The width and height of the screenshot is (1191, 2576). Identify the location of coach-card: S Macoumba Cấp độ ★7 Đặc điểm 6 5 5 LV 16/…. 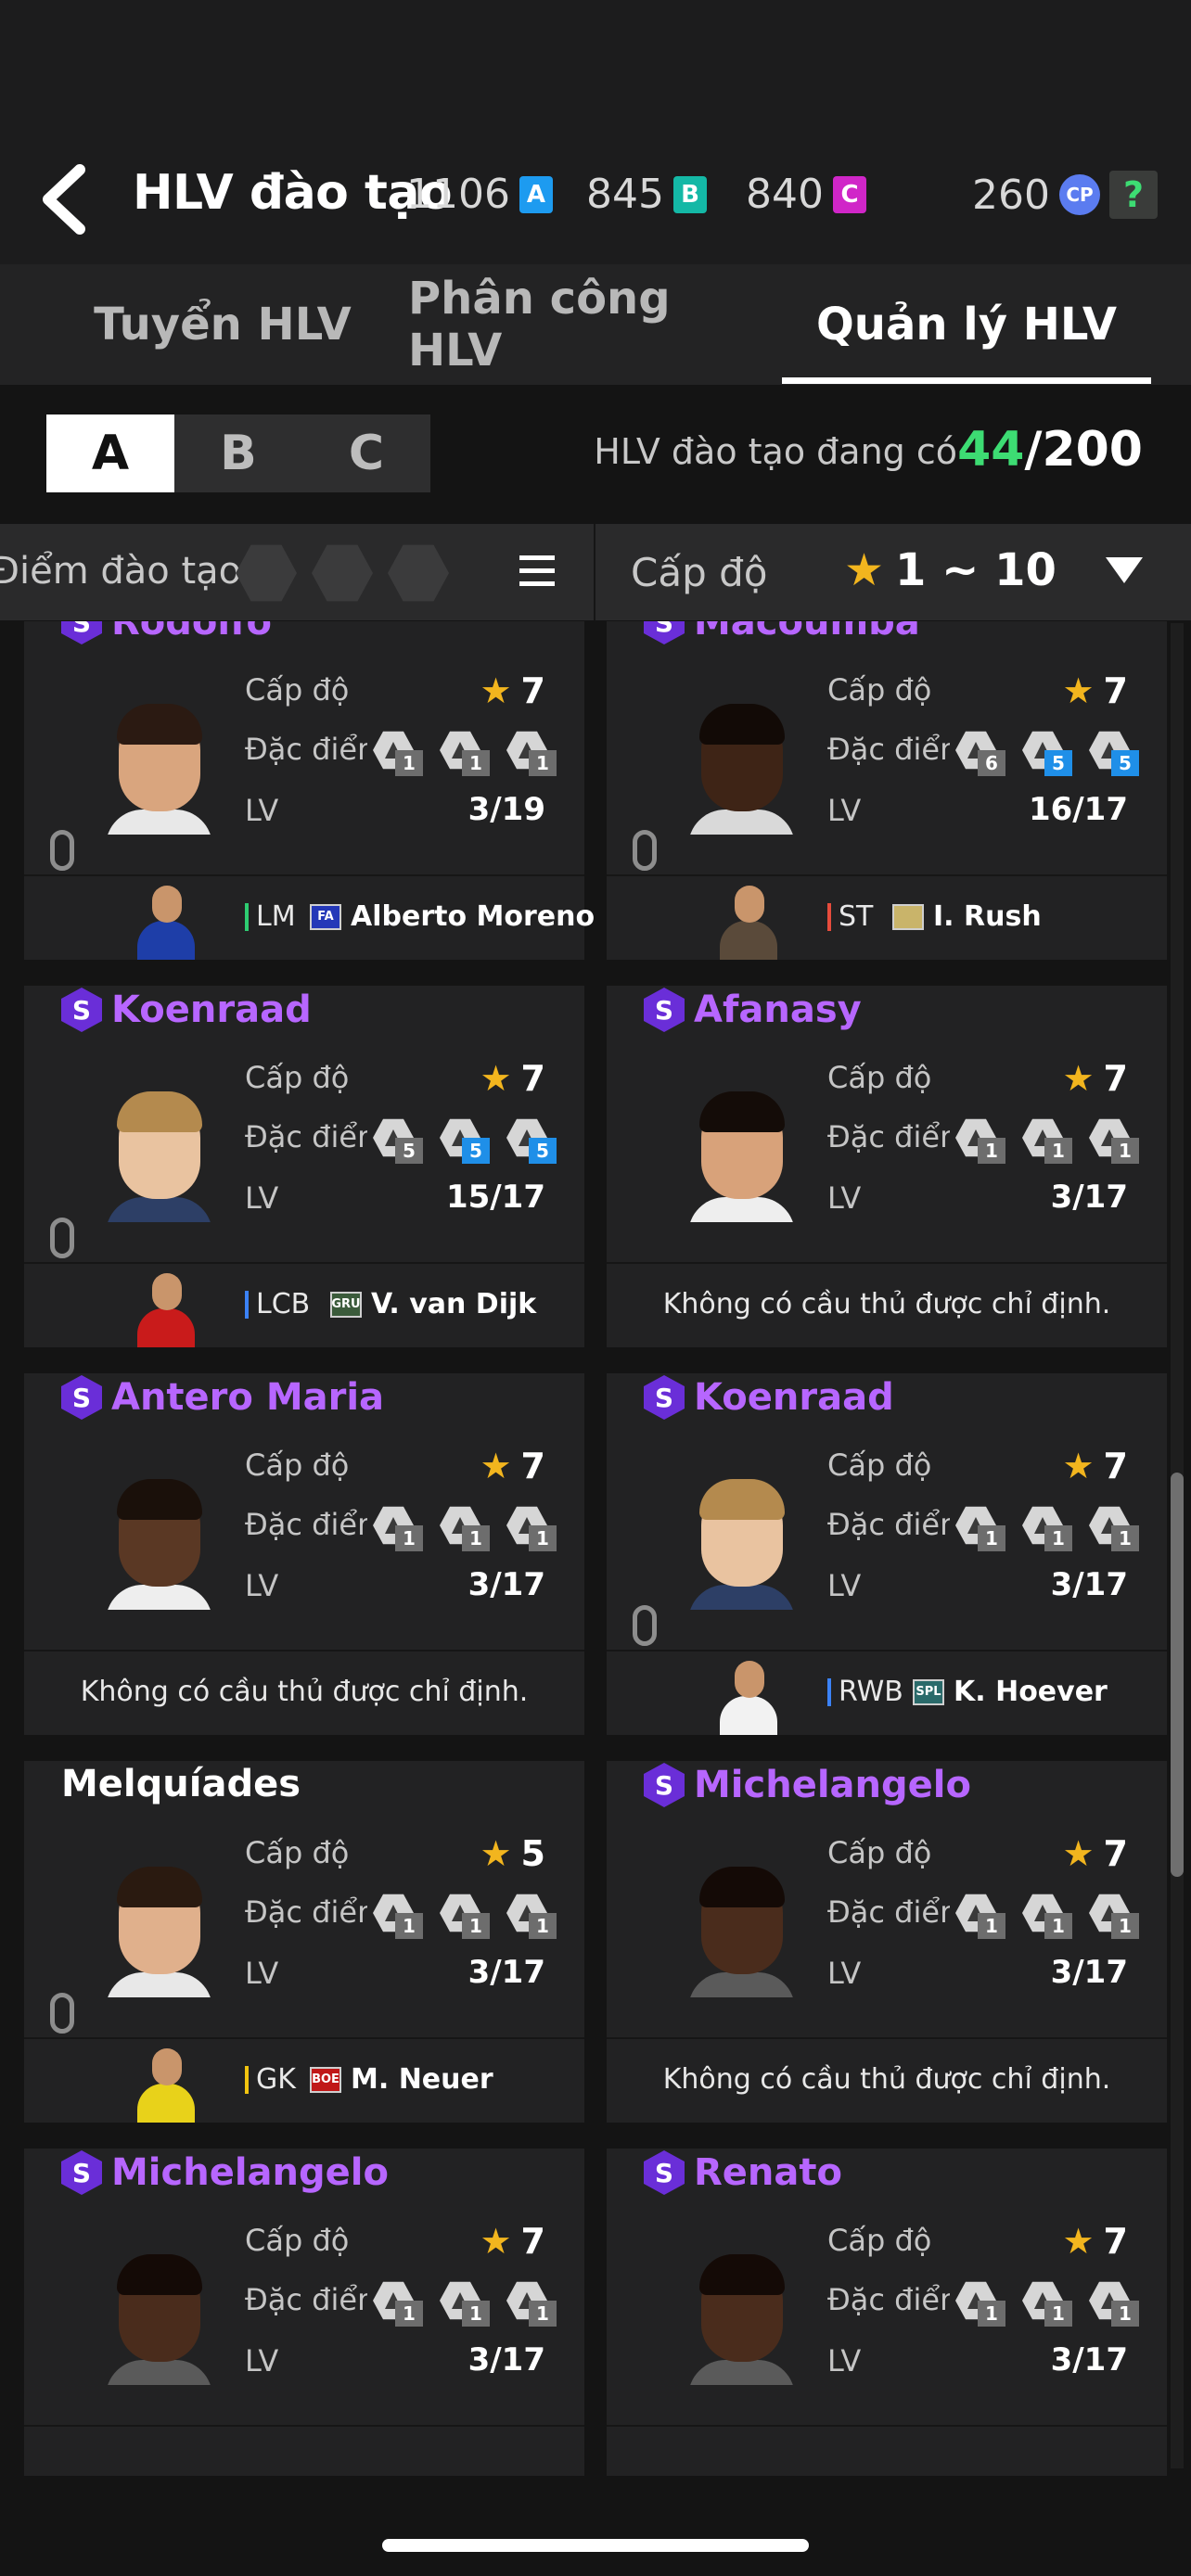
(887, 790).